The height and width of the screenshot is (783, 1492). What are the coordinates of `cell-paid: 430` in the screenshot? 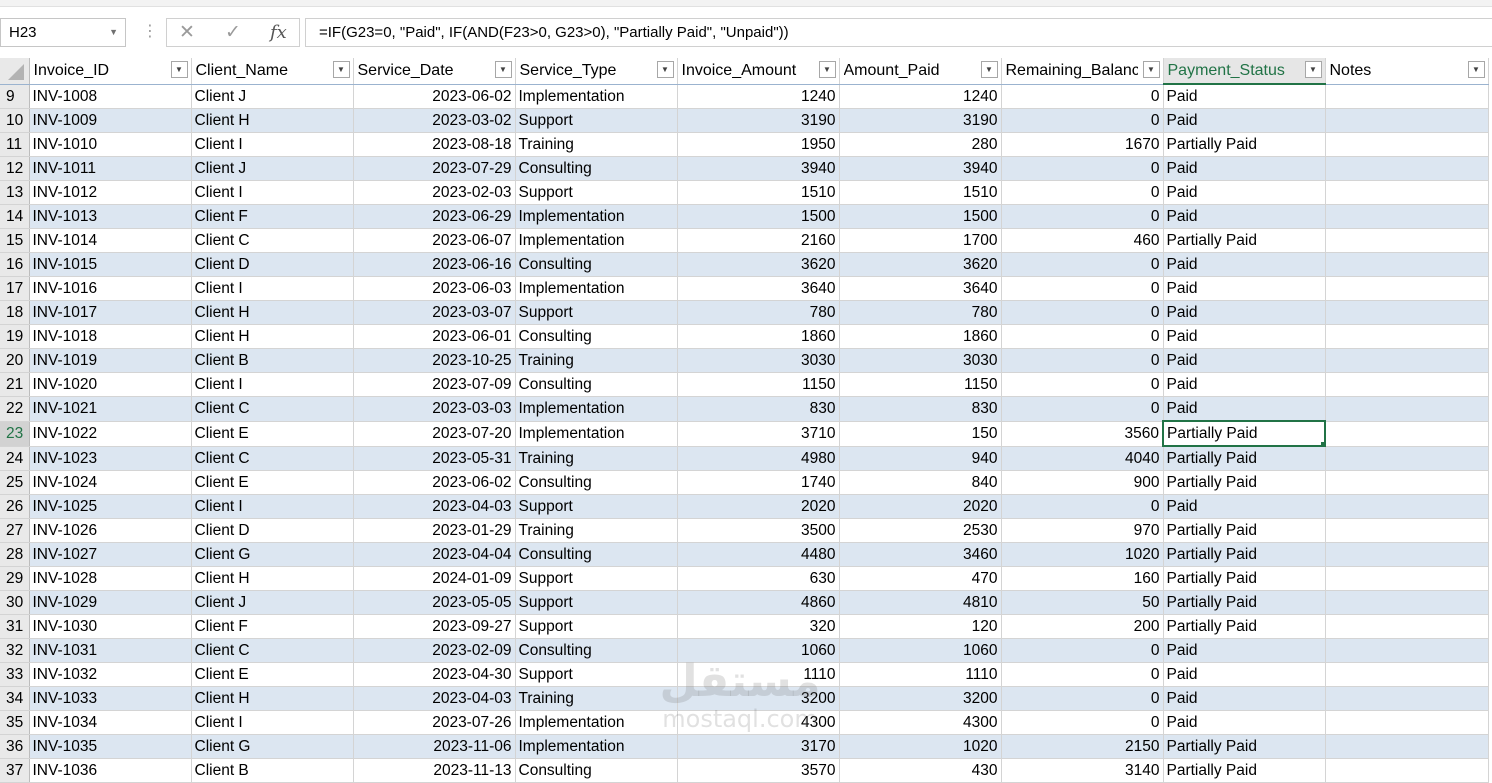 It's located at (920, 770).